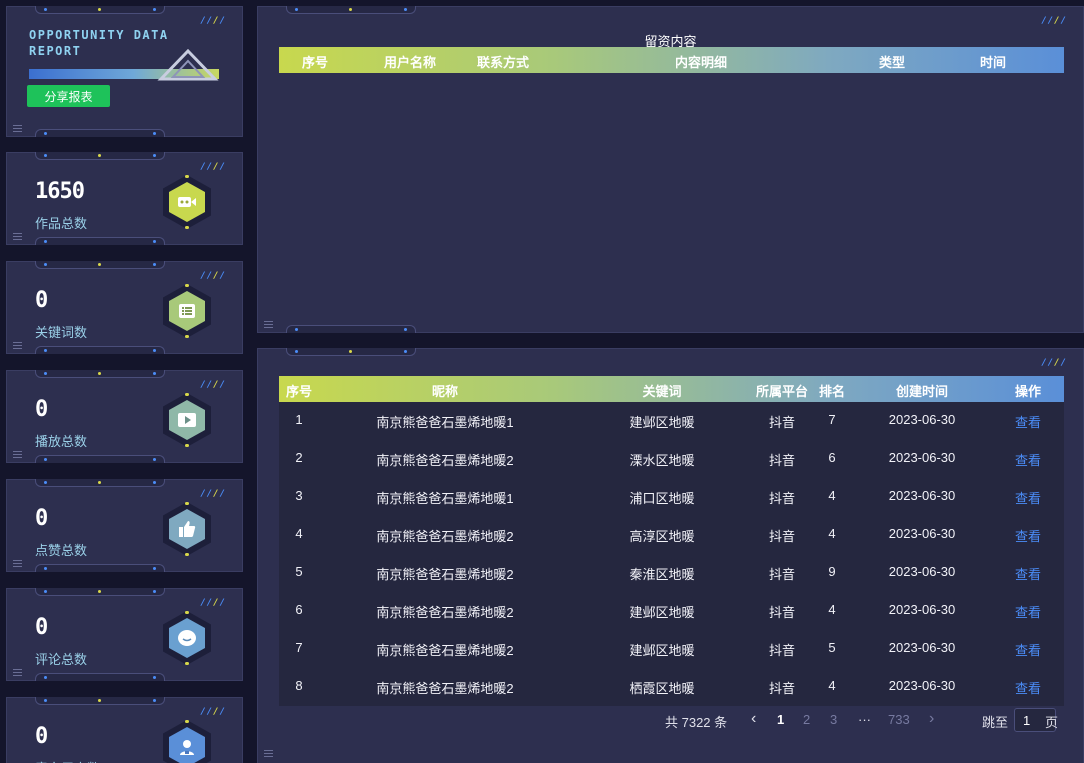 The width and height of the screenshot is (1084, 763). I want to click on pagination-page-last: 733, so click(899, 719).